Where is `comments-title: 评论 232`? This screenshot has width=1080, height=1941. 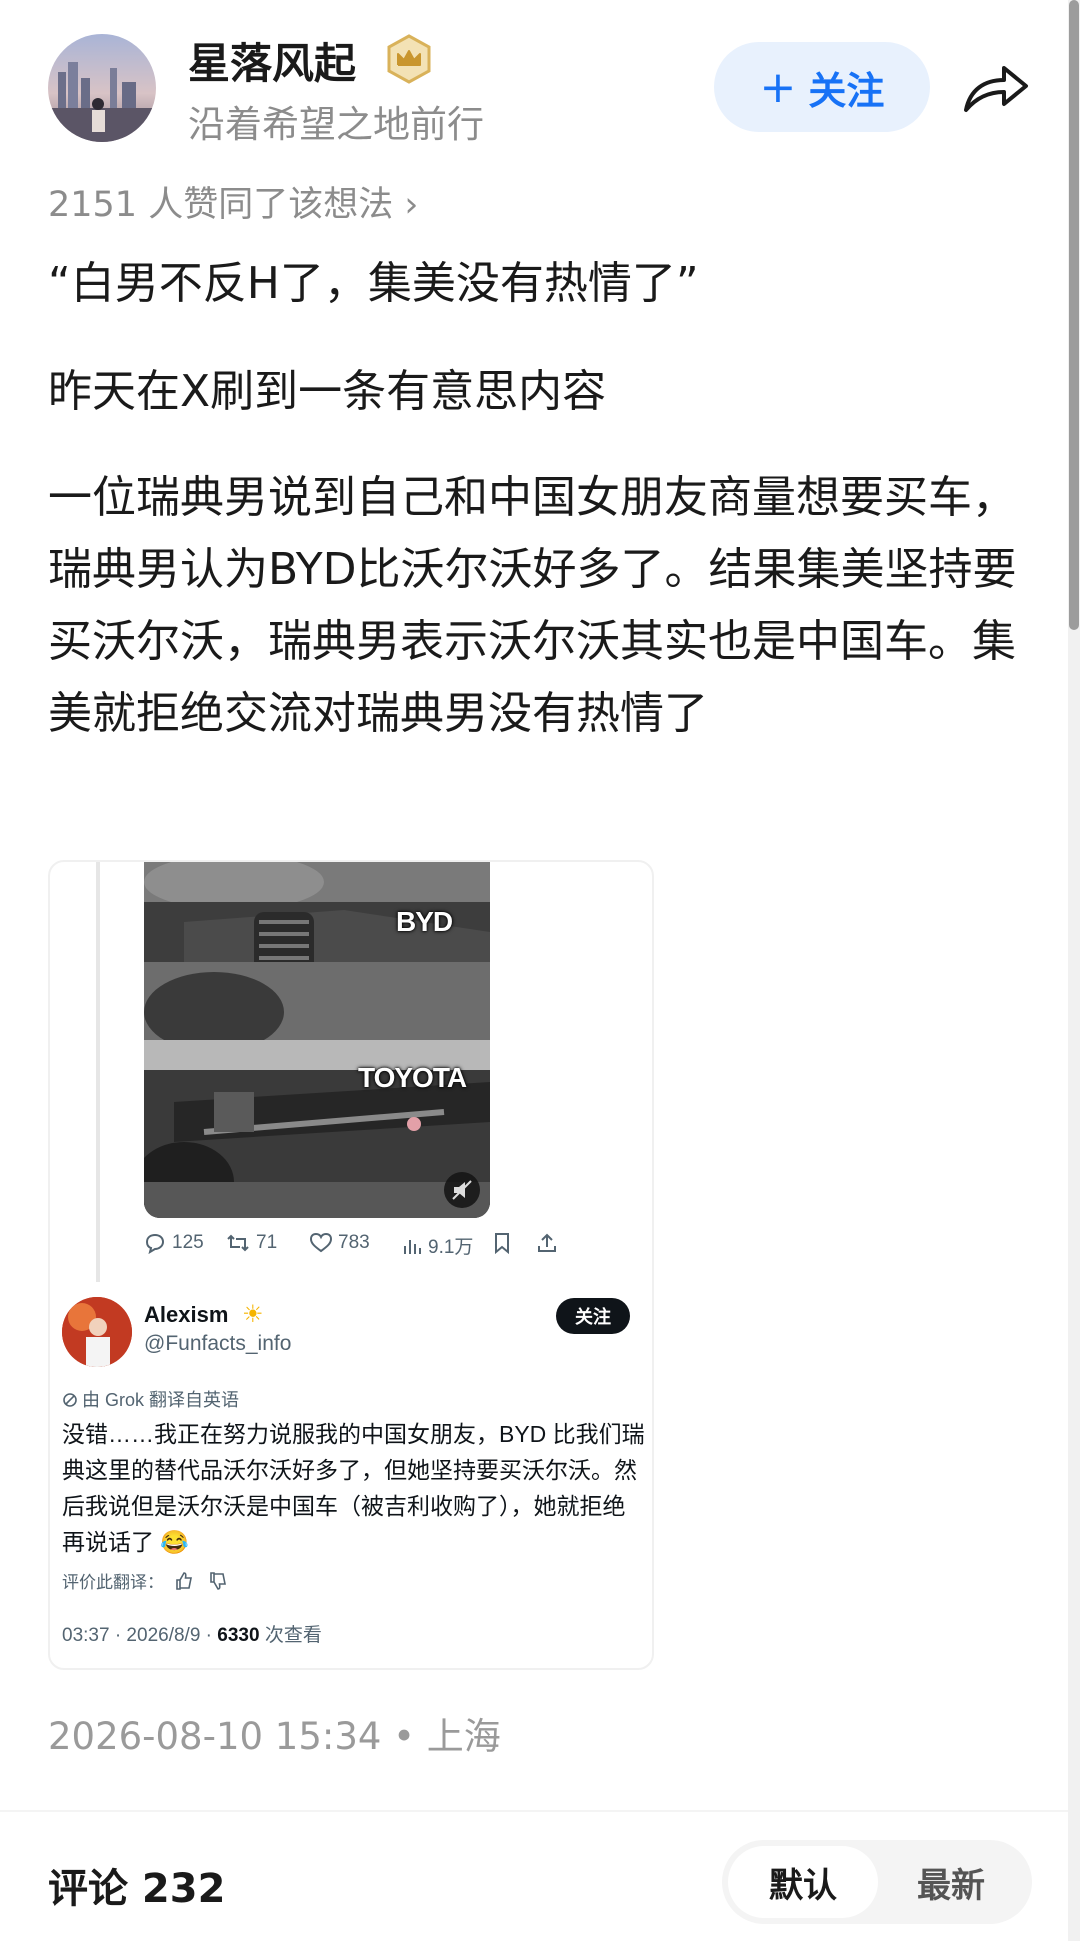 comments-title: 评论 232 is located at coordinates (137, 1889).